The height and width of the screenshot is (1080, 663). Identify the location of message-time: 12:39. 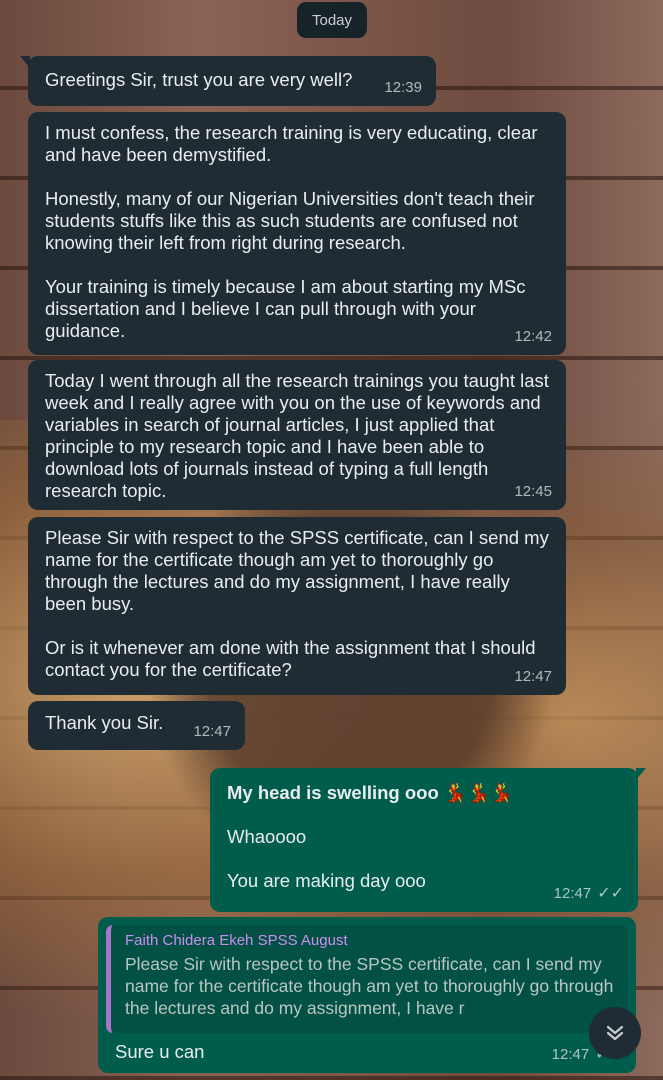
(403, 87).